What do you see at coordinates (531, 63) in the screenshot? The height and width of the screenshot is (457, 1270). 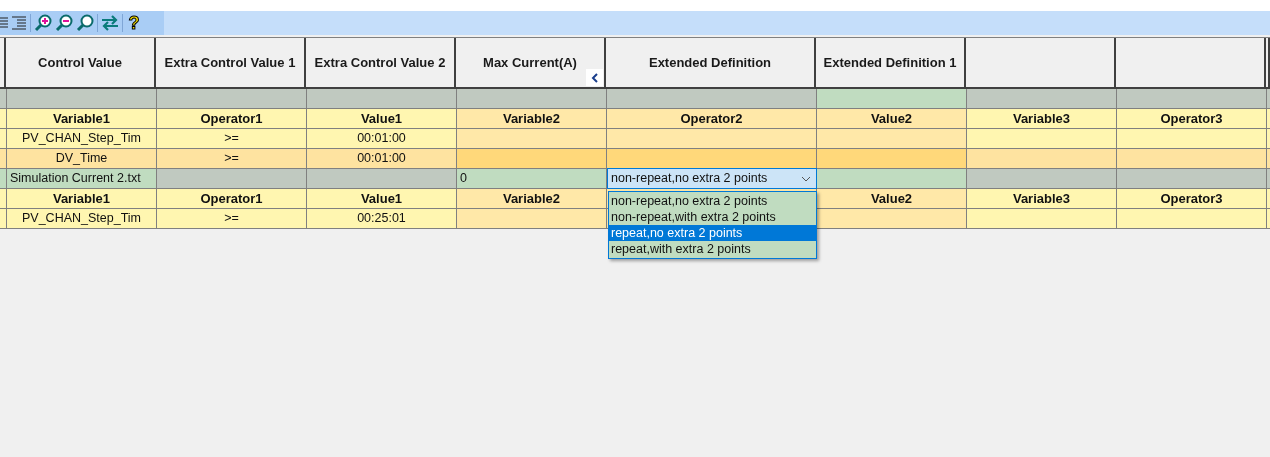 I see `column-header: Max Current(A)` at bounding box center [531, 63].